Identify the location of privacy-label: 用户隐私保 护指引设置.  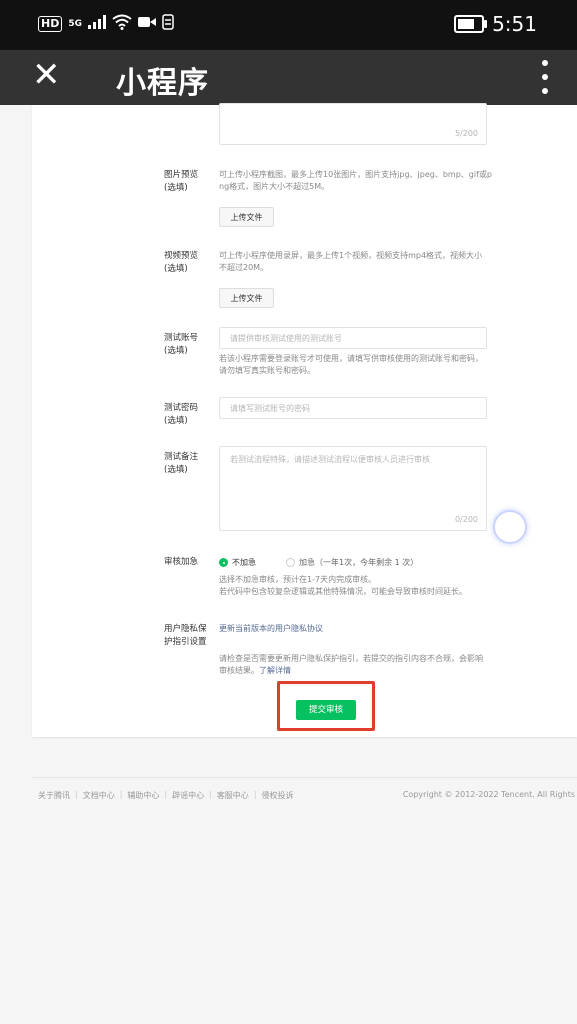
(185, 635).